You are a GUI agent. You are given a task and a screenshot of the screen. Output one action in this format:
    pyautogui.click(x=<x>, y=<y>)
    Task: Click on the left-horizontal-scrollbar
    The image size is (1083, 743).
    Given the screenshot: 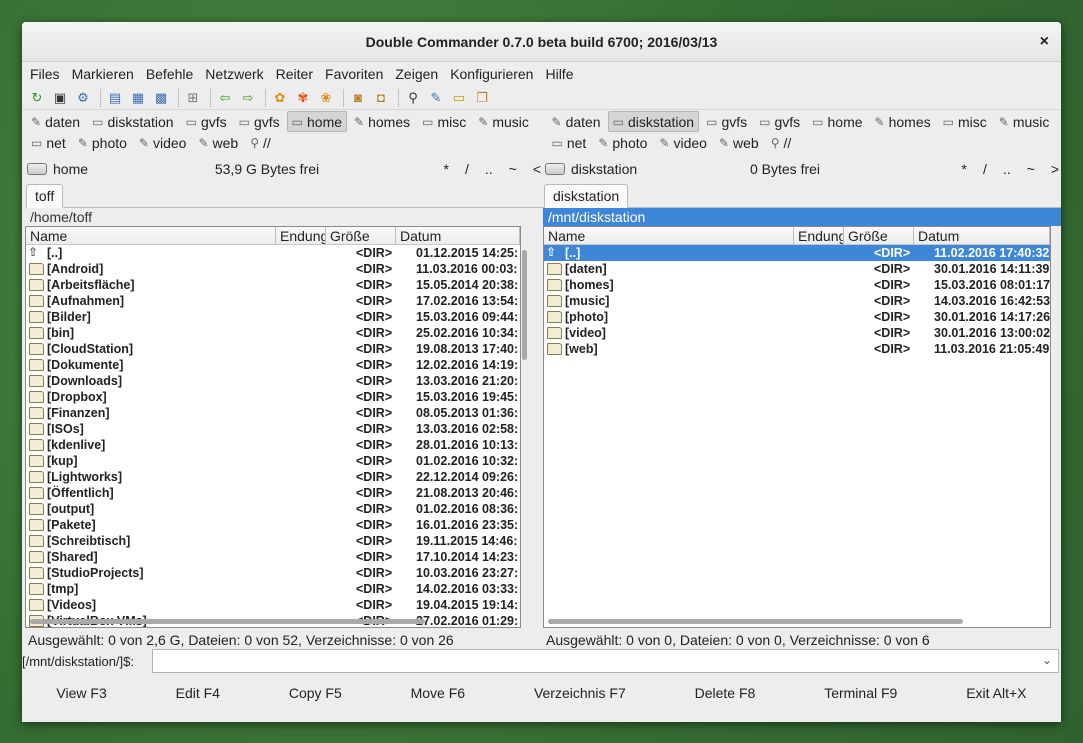 What is the action you would take?
    pyautogui.click(x=268, y=621)
    